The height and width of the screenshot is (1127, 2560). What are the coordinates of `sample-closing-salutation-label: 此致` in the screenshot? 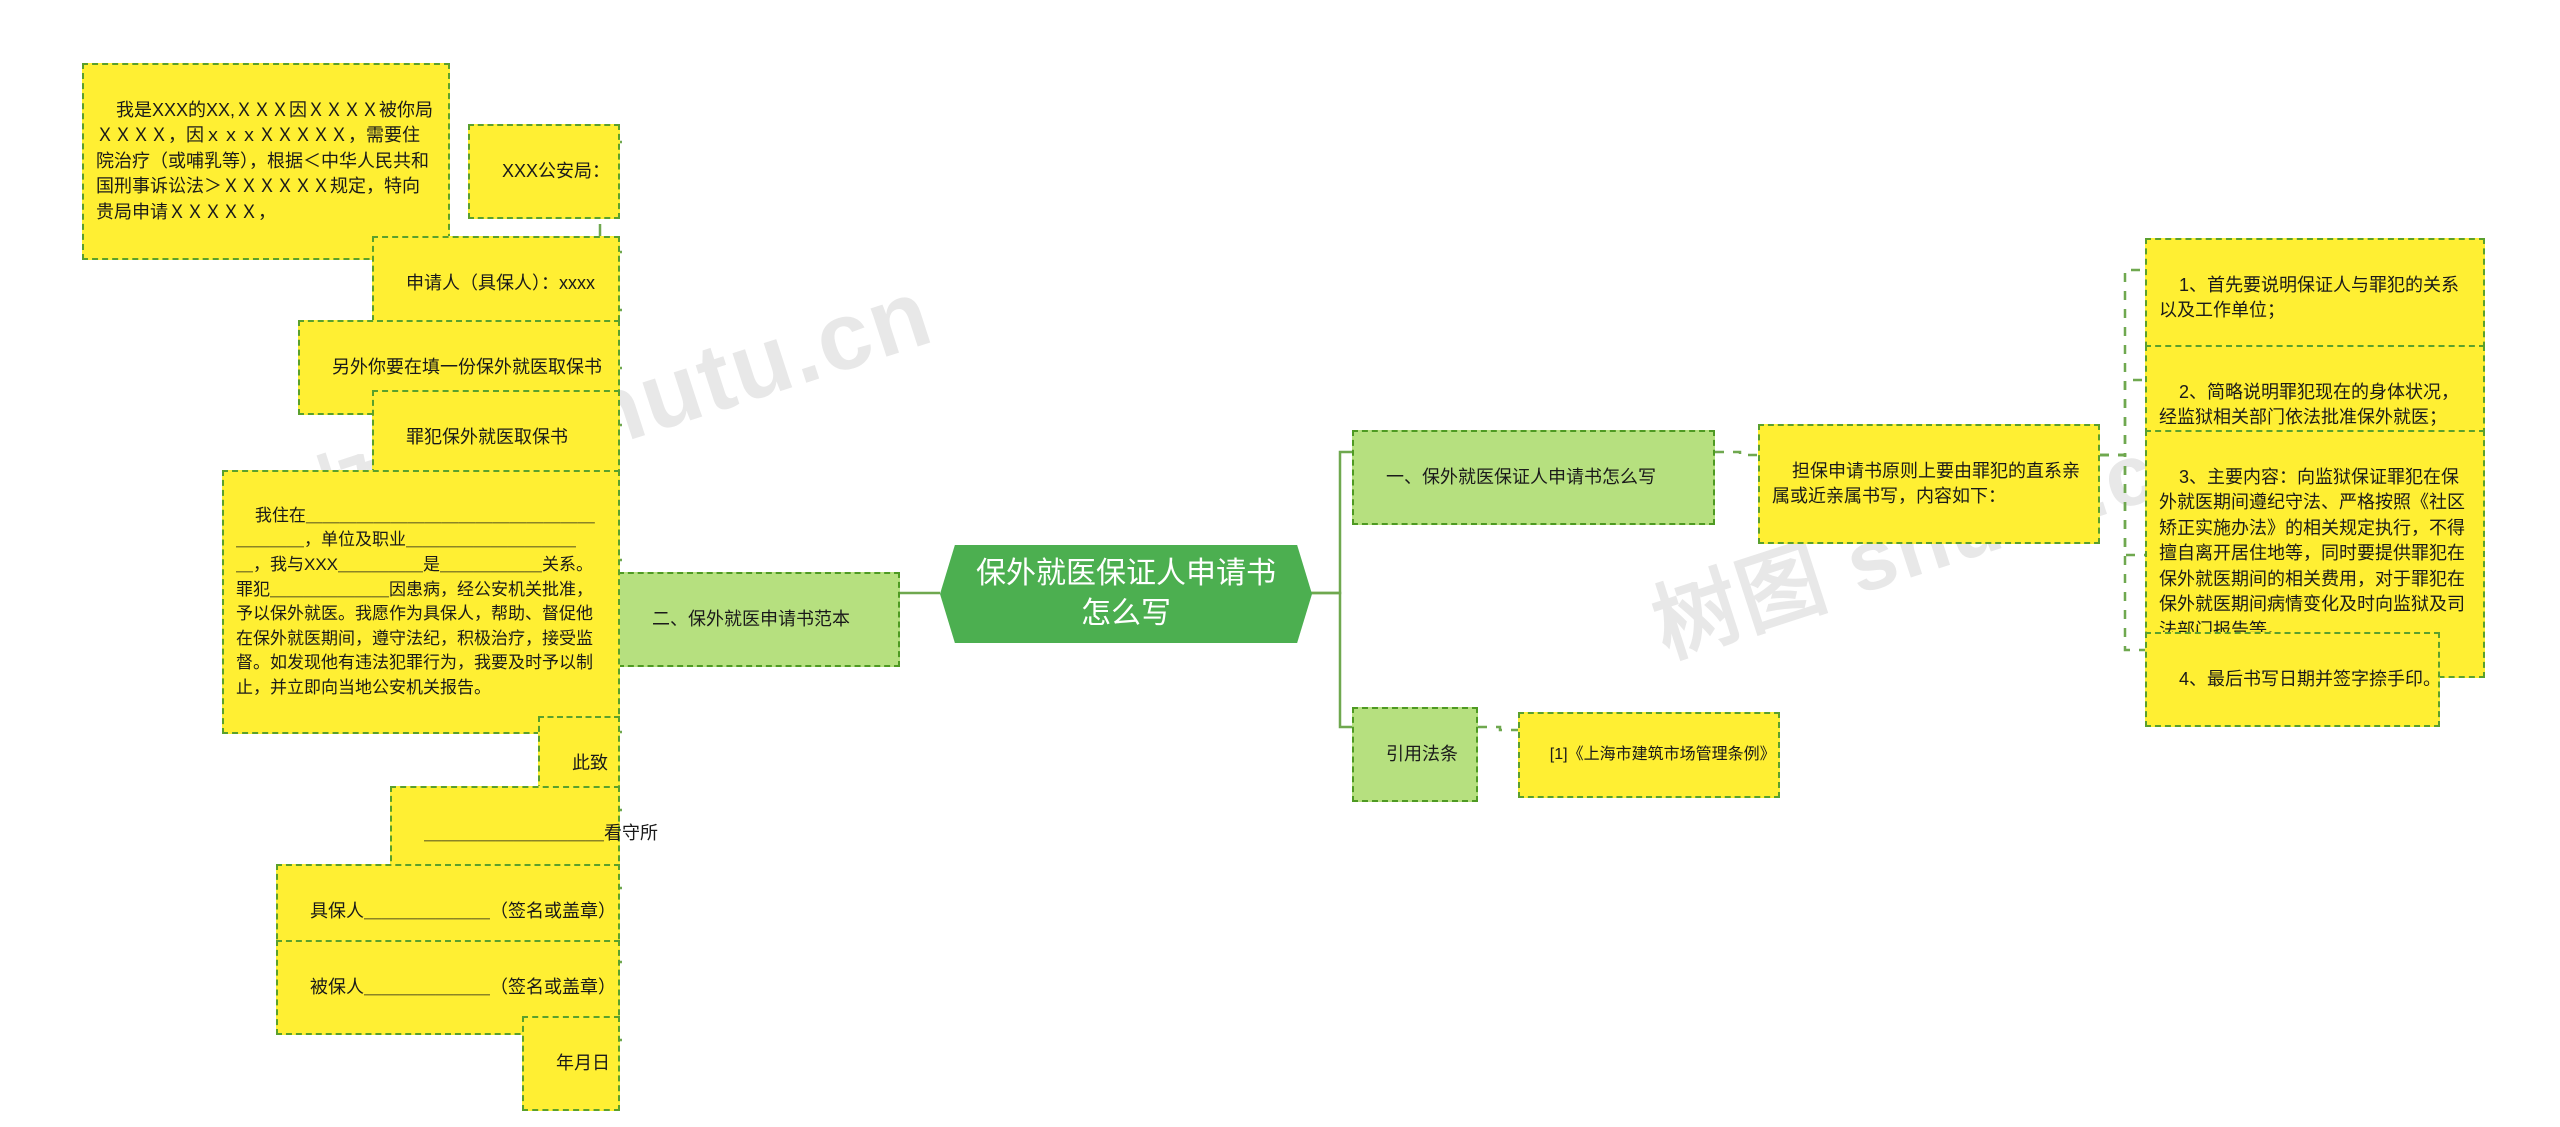 It's located at (590, 762).